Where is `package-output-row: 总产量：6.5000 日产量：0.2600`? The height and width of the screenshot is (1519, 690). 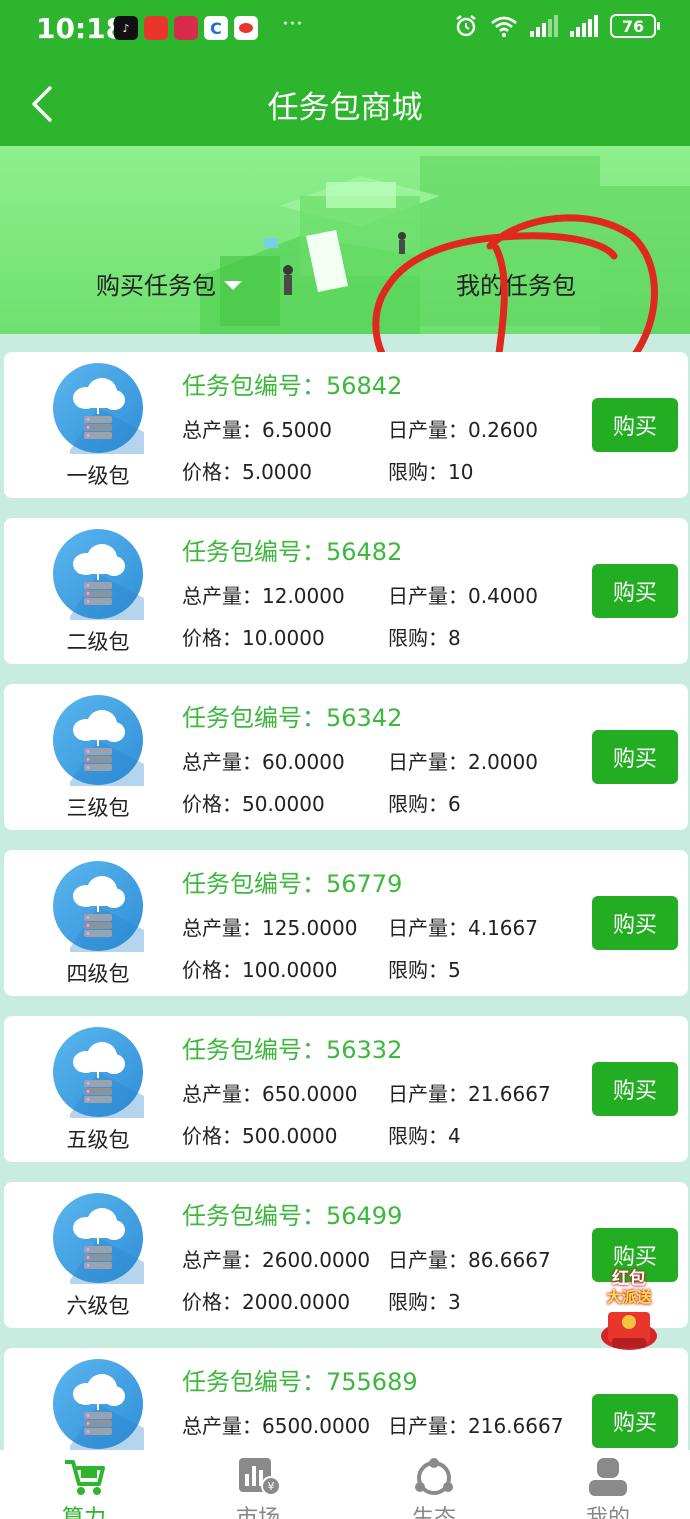
package-output-row: 总产量：6.5000 日产量：0.2600 is located at coordinates (360, 428).